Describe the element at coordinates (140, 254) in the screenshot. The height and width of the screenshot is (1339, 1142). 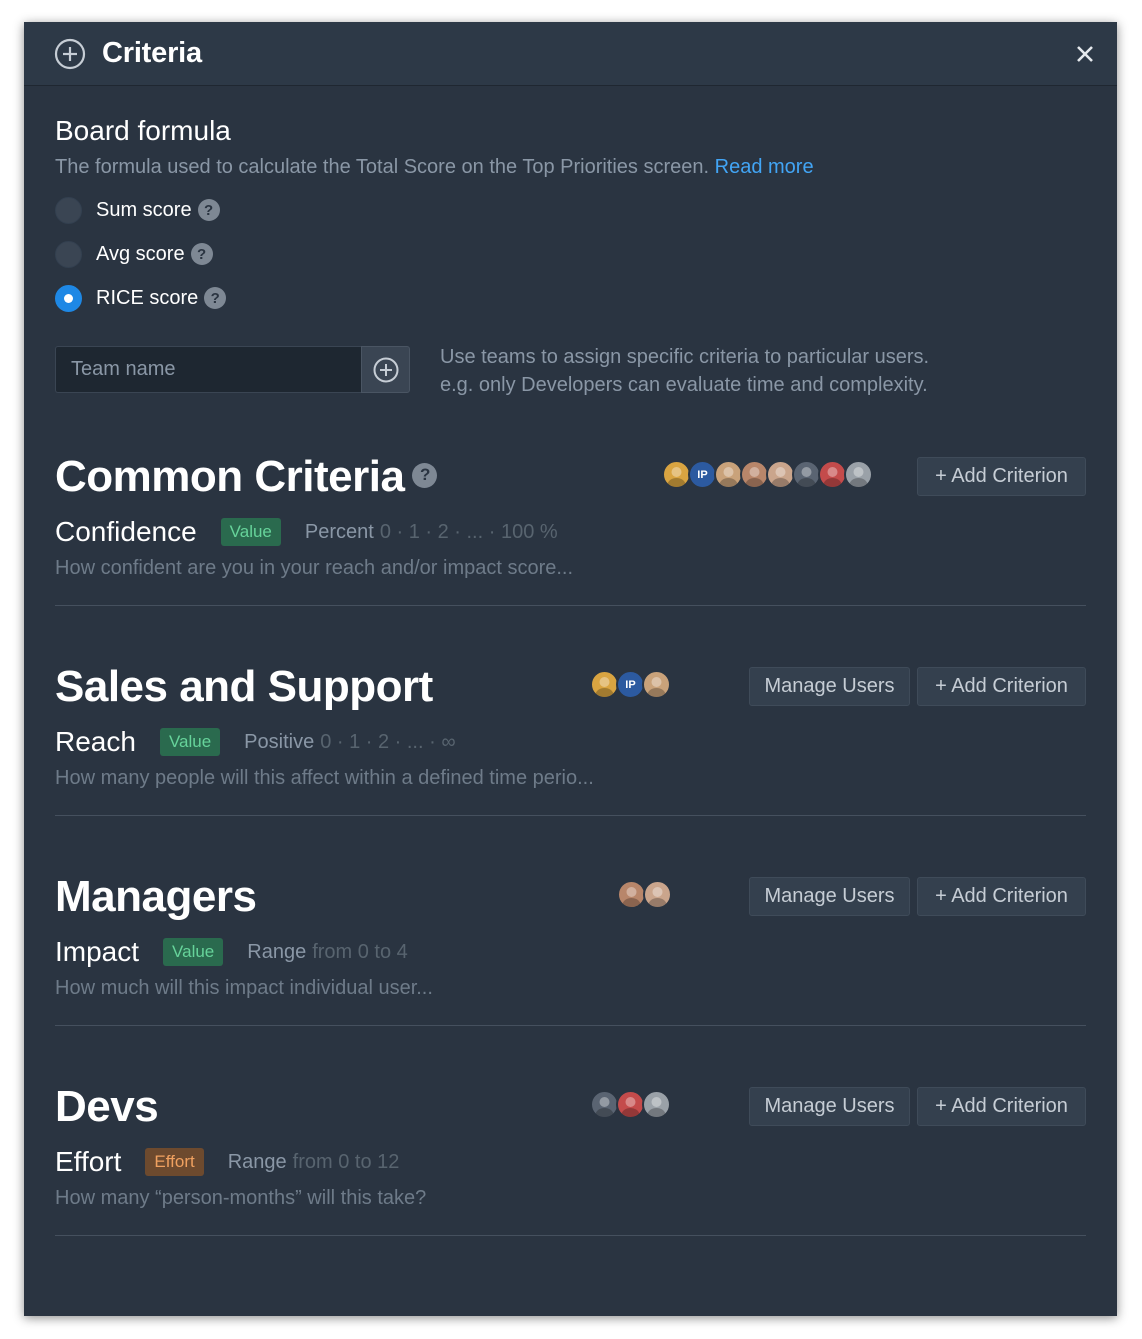
I see `avg-score-label: Avg score` at that location.